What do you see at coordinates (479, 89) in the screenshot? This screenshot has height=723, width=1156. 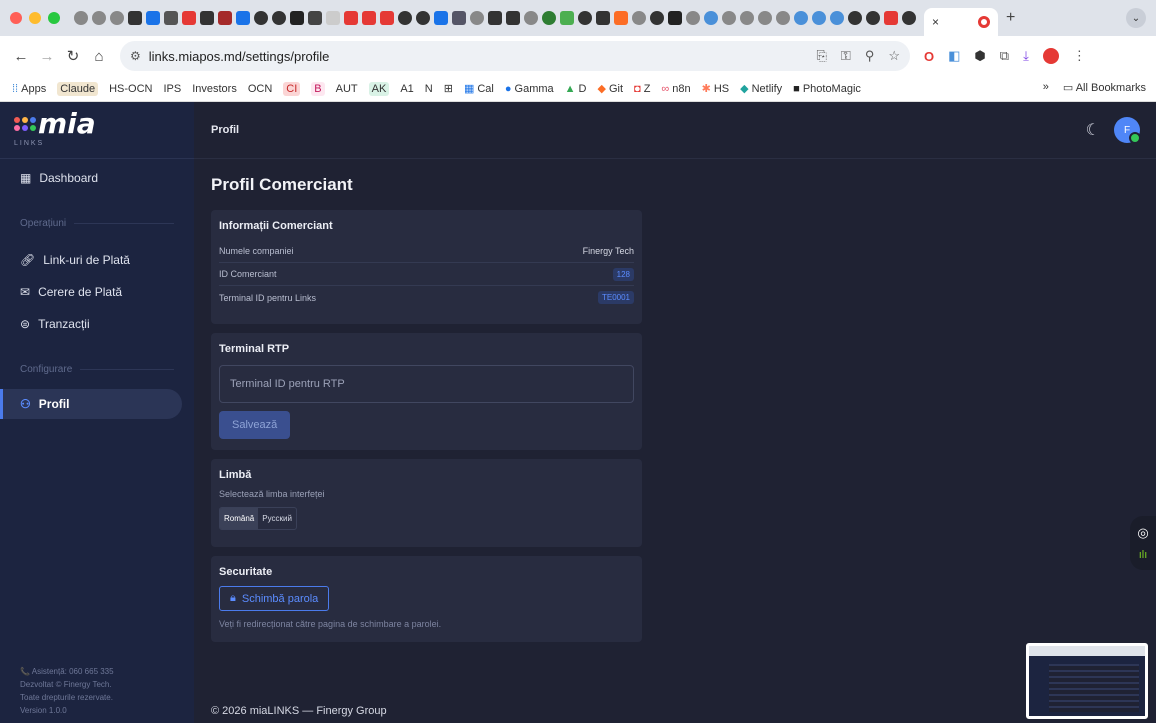 I see `bookmark-item: ▦ Cal` at bounding box center [479, 89].